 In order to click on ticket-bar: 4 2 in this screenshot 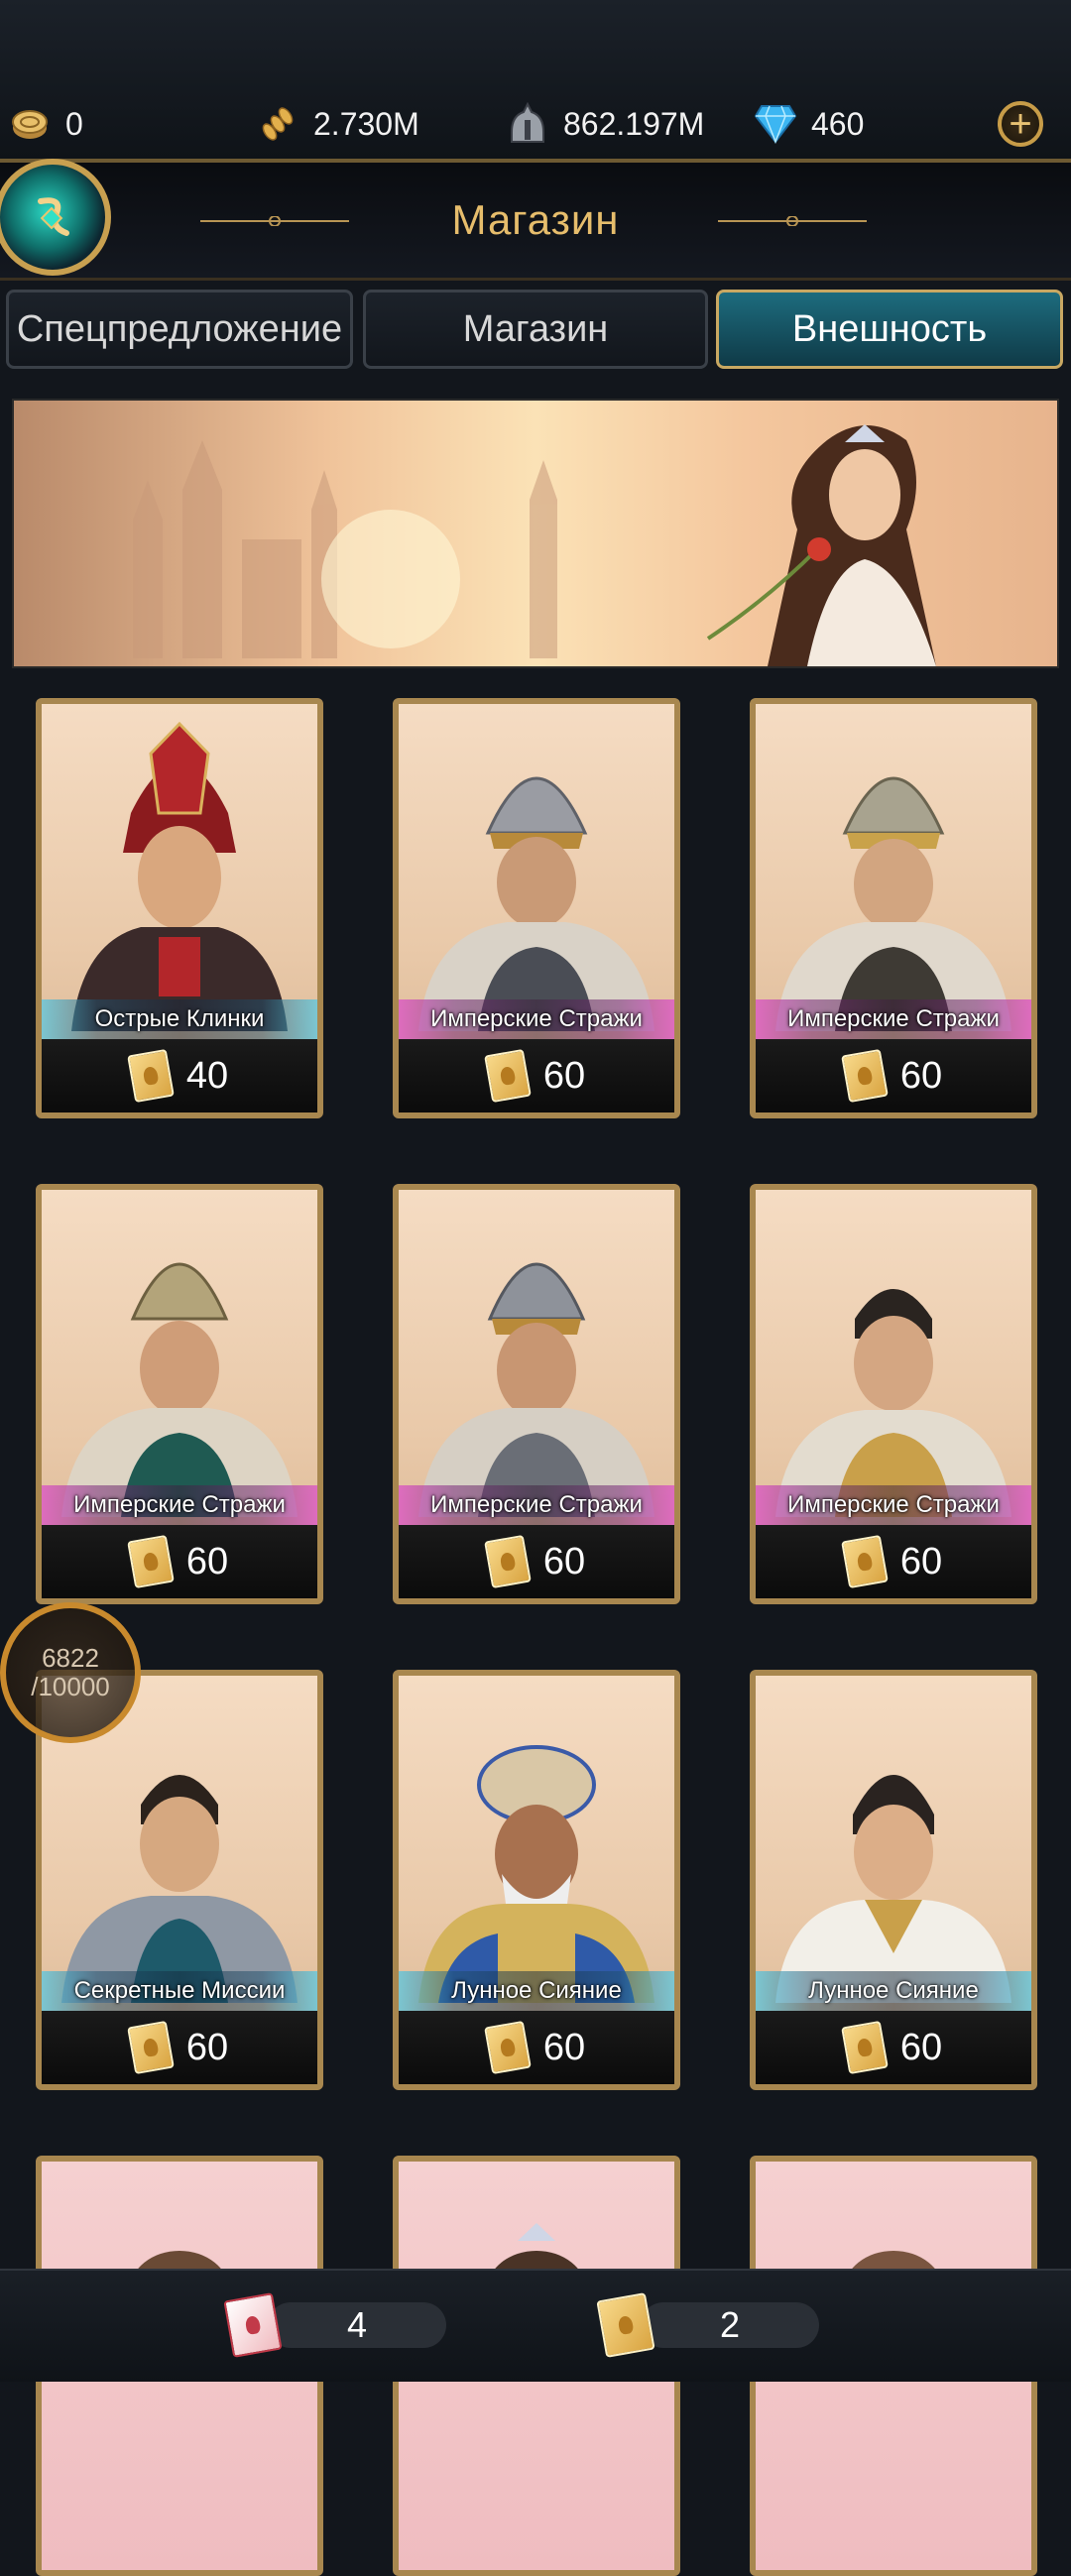, I will do `click(535, 2326)`.